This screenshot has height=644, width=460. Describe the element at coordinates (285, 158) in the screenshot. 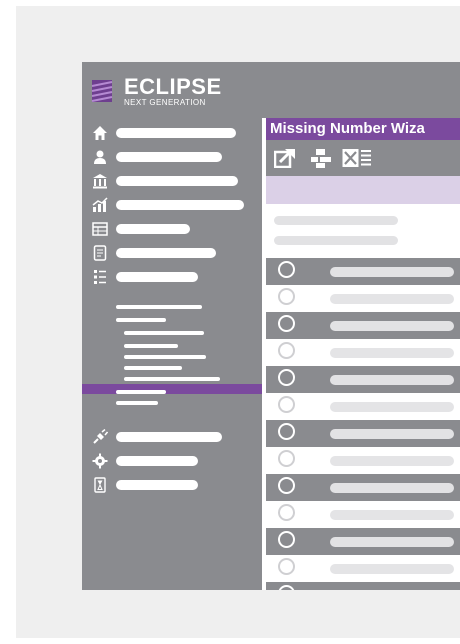

I see `export-icon` at that location.